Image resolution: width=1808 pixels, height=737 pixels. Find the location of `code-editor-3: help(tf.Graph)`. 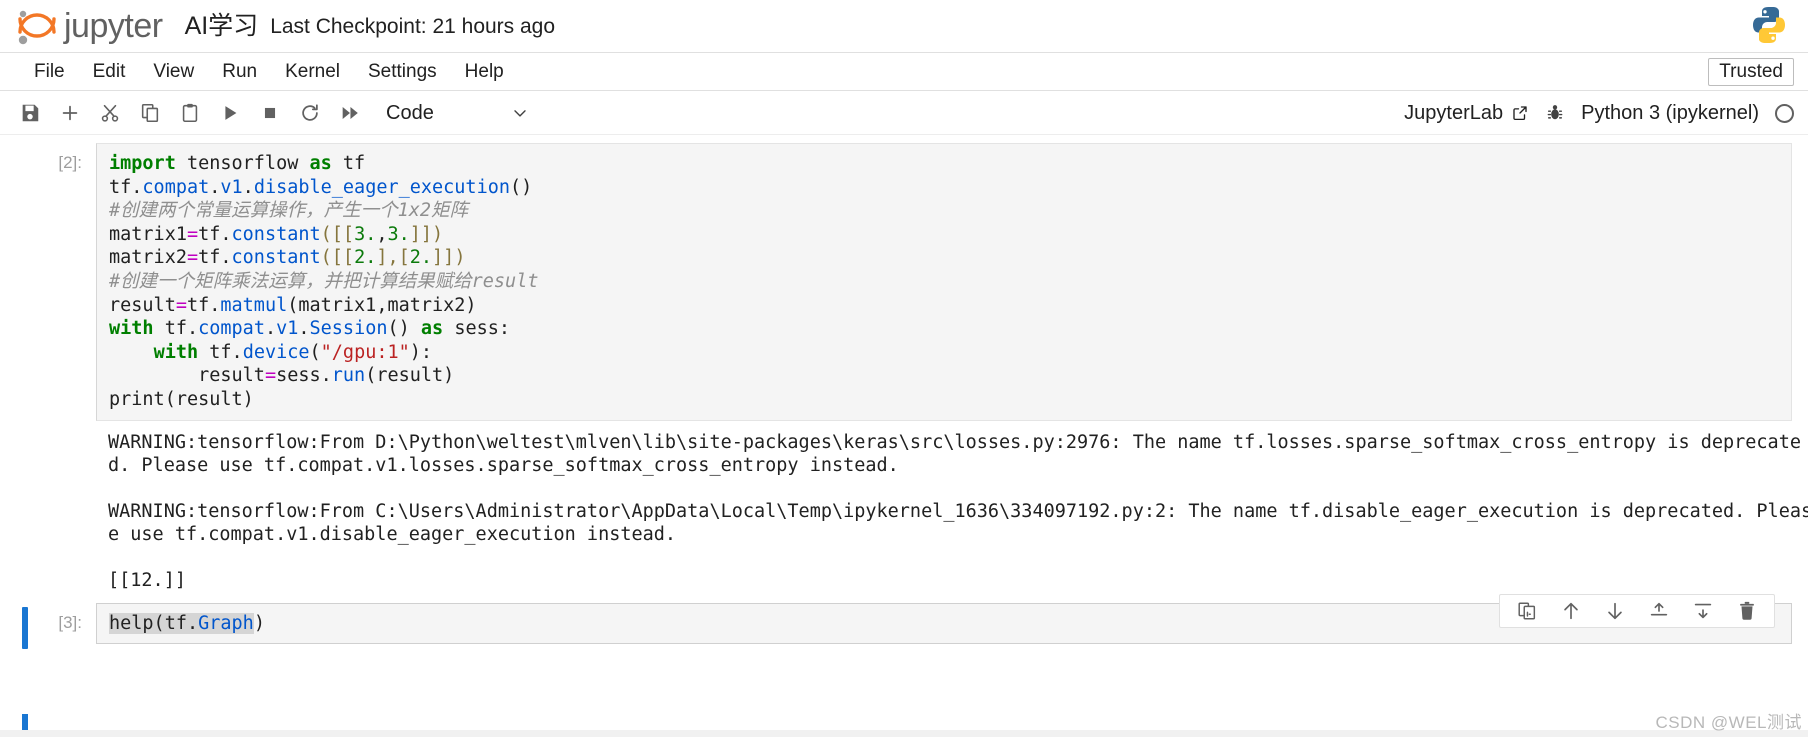

code-editor-3: help(tf.Graph) is located at coordinates (944, 619).